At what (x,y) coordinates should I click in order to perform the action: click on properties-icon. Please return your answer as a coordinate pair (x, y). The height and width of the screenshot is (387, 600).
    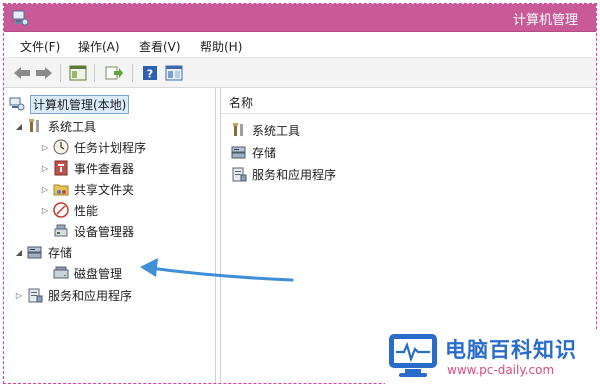
    Looking at the image, I should click on (174, 73).